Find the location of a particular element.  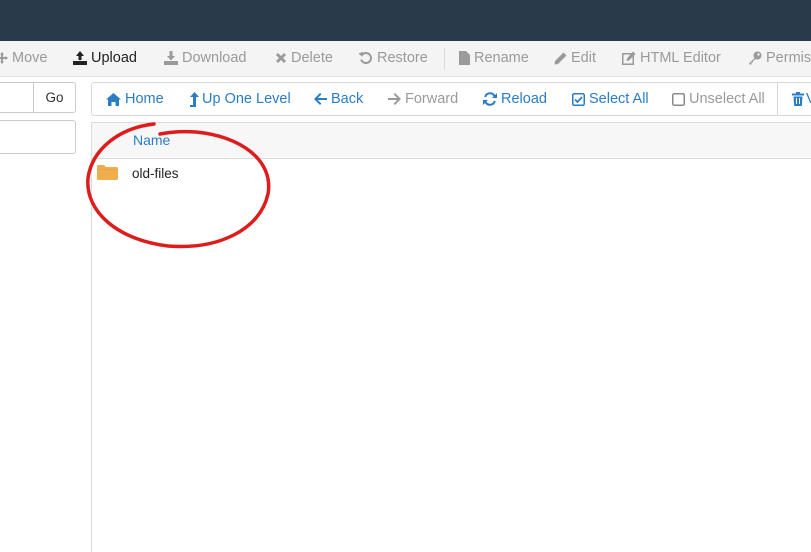

select-all-button: Select All is located at coordinates (610, 99).